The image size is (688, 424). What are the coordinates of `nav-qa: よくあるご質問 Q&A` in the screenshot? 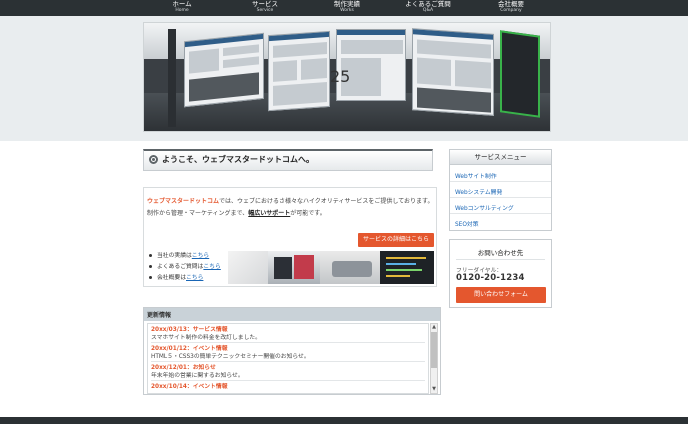 It's located at (428, 7).